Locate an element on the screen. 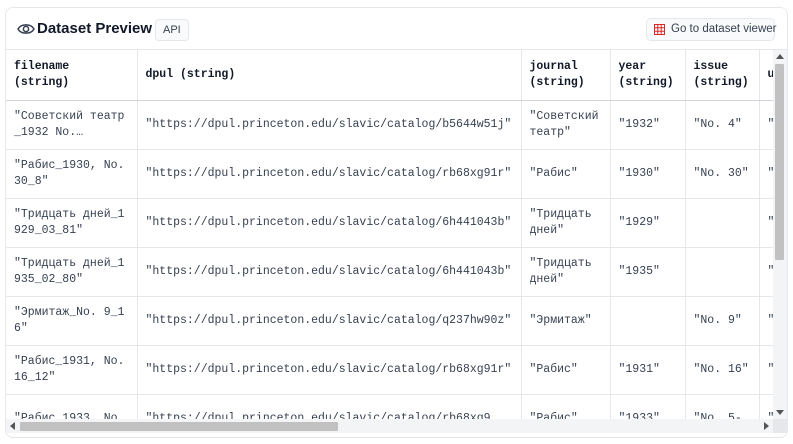 Image resolution: width=793 pixels, height=444 pixels. scroll-left-arrow-icon is located at coordinates (12, 426).